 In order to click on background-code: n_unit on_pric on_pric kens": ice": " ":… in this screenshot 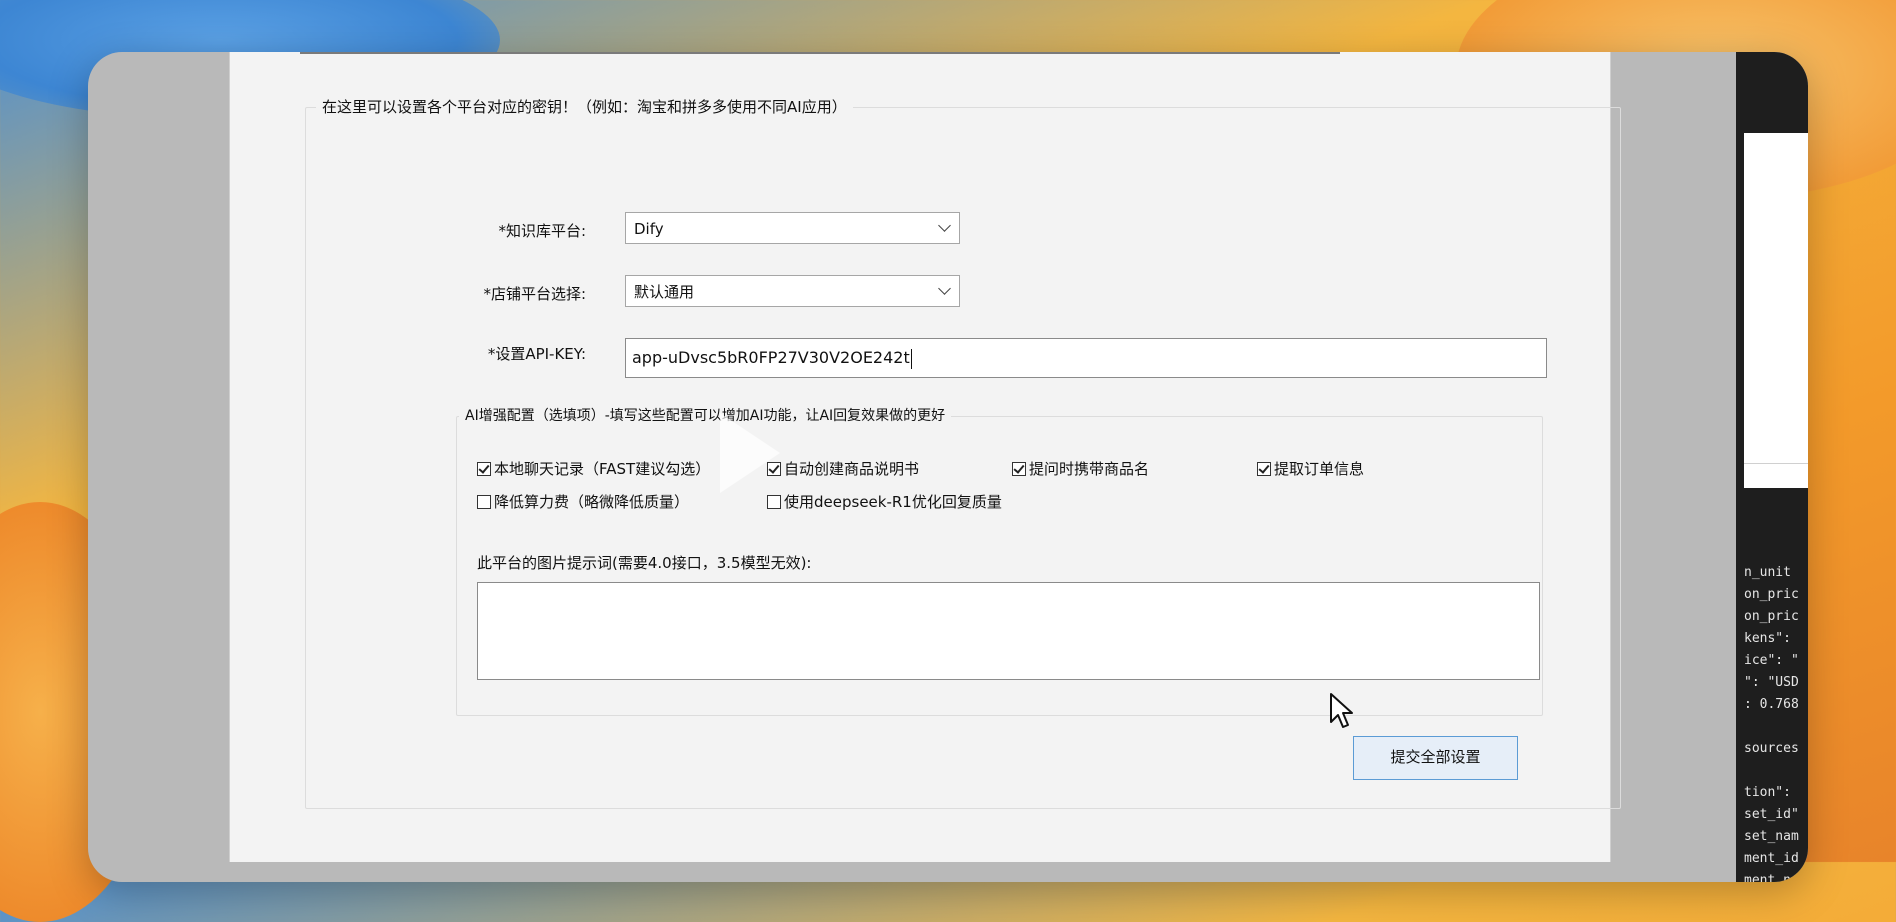, I will do `click(1771, 723)`.